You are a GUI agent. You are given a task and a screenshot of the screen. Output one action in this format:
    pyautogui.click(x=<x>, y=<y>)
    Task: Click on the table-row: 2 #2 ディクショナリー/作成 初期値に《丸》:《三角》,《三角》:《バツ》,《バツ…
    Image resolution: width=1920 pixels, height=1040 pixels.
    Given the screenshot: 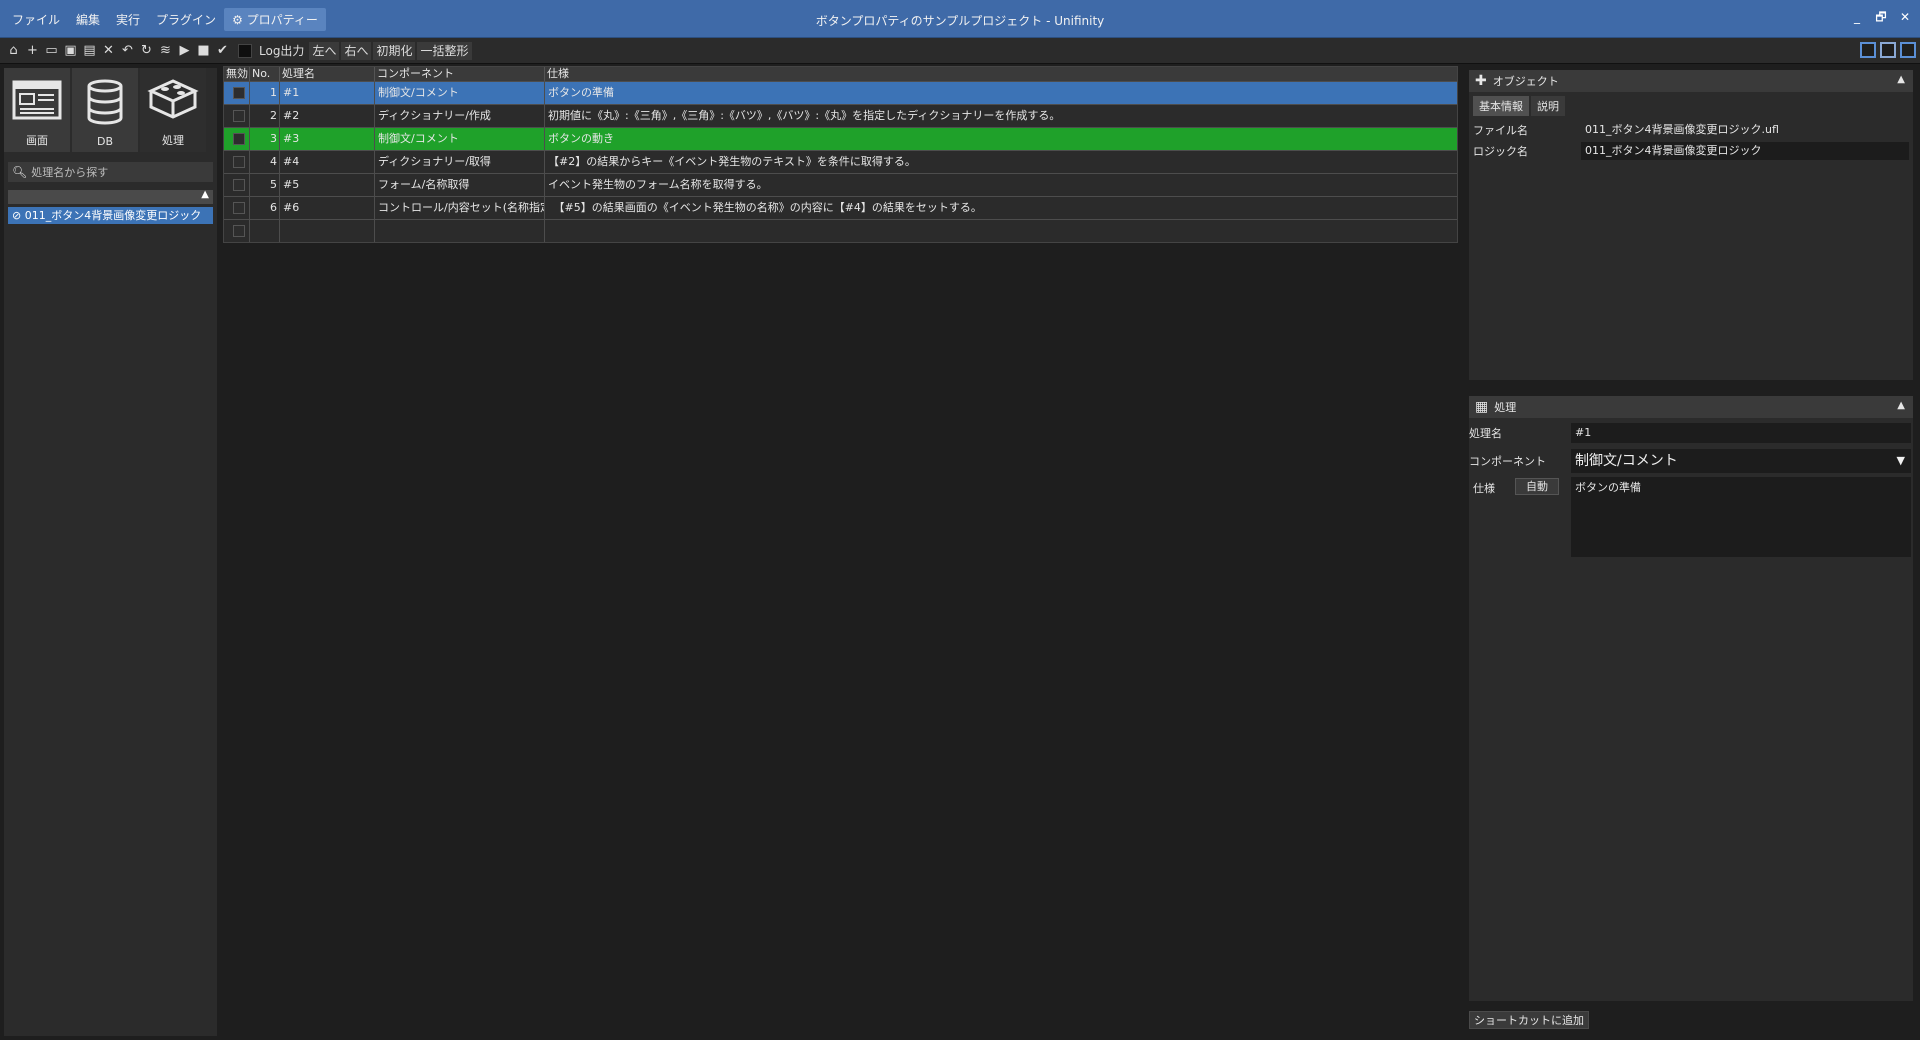 What is the action you would take?
    pyautogui.click(x=840, y=115)
    